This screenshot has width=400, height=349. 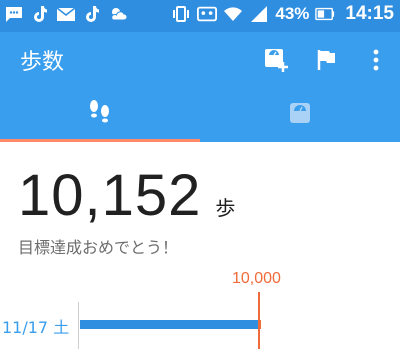 I want to click on footsteps-icon, so click(x=100, y=115).